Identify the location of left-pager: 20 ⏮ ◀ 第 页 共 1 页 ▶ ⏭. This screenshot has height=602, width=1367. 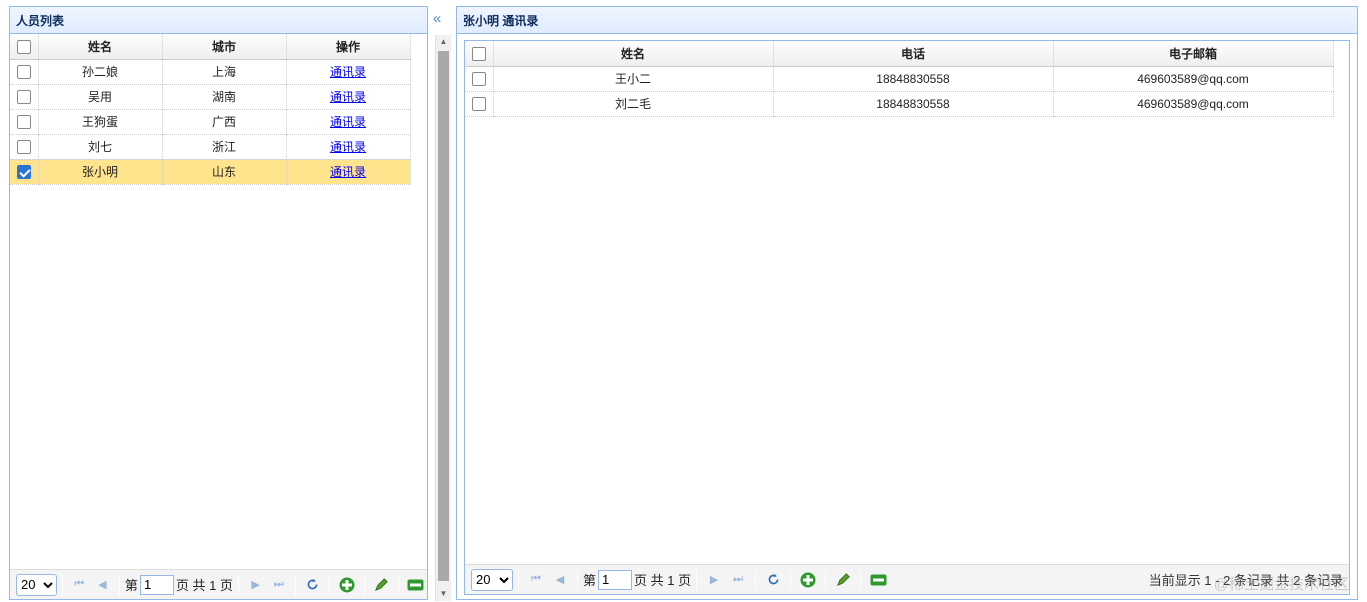
(218, 584).